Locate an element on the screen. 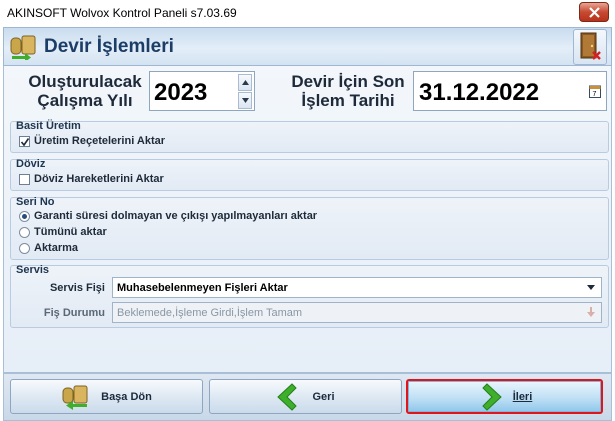 The image size is (615, 421). year-down-button is located at coordinates (245, 100).